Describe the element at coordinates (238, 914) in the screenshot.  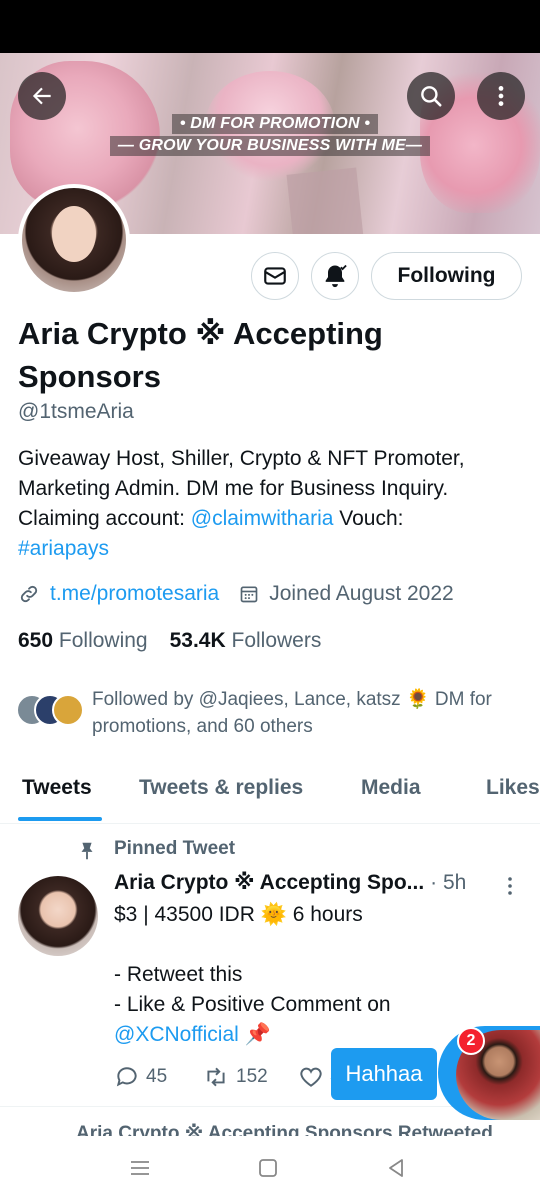
I see `tweet-line: $3 | 43500 IDR 🌞 6 hours` at that location.